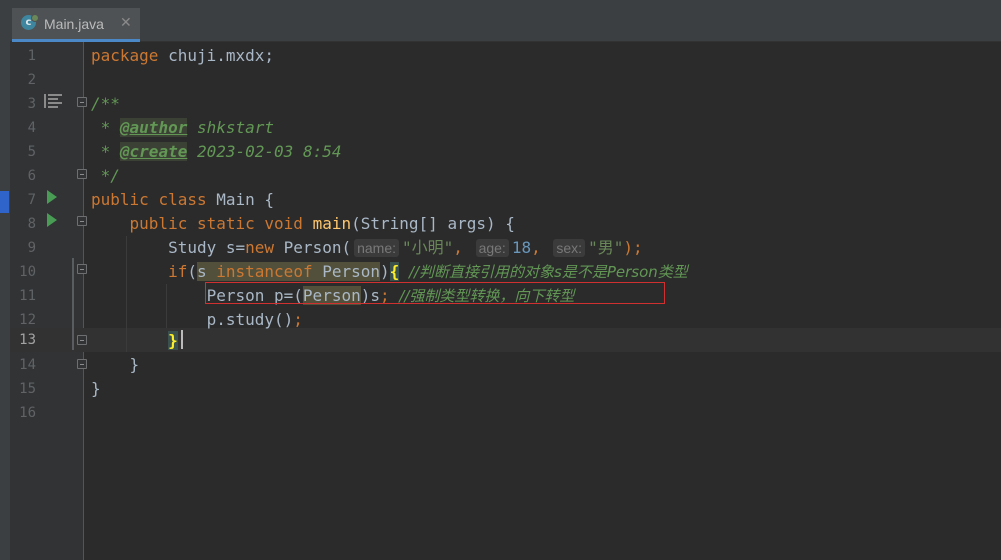  Describe the element at coordinates (23, 389) in the screenshot. I see `line-number: 15` at that location.